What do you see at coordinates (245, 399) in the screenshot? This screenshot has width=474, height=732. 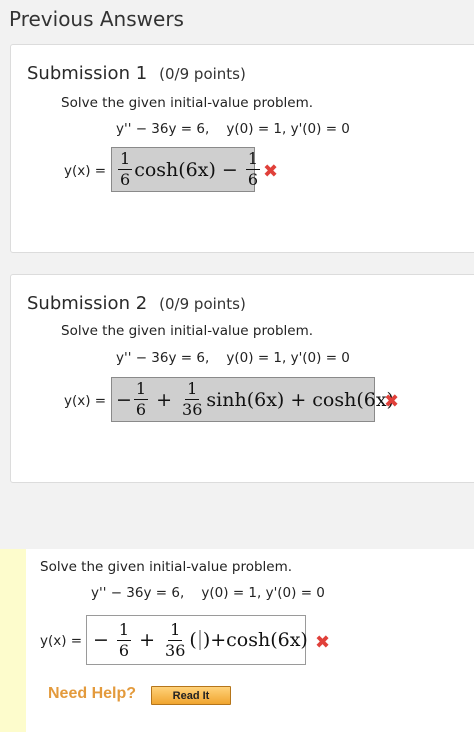 I see `answer-term: sinh(6x)` at bounding box center [245, 399].